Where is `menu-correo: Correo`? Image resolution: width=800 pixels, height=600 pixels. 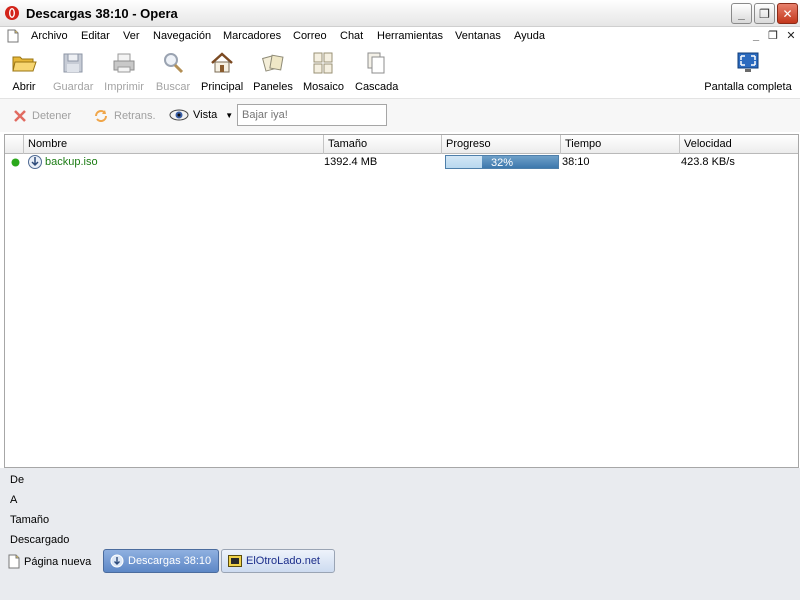
menu-correo: Correo is located at coordinates (310, 36).